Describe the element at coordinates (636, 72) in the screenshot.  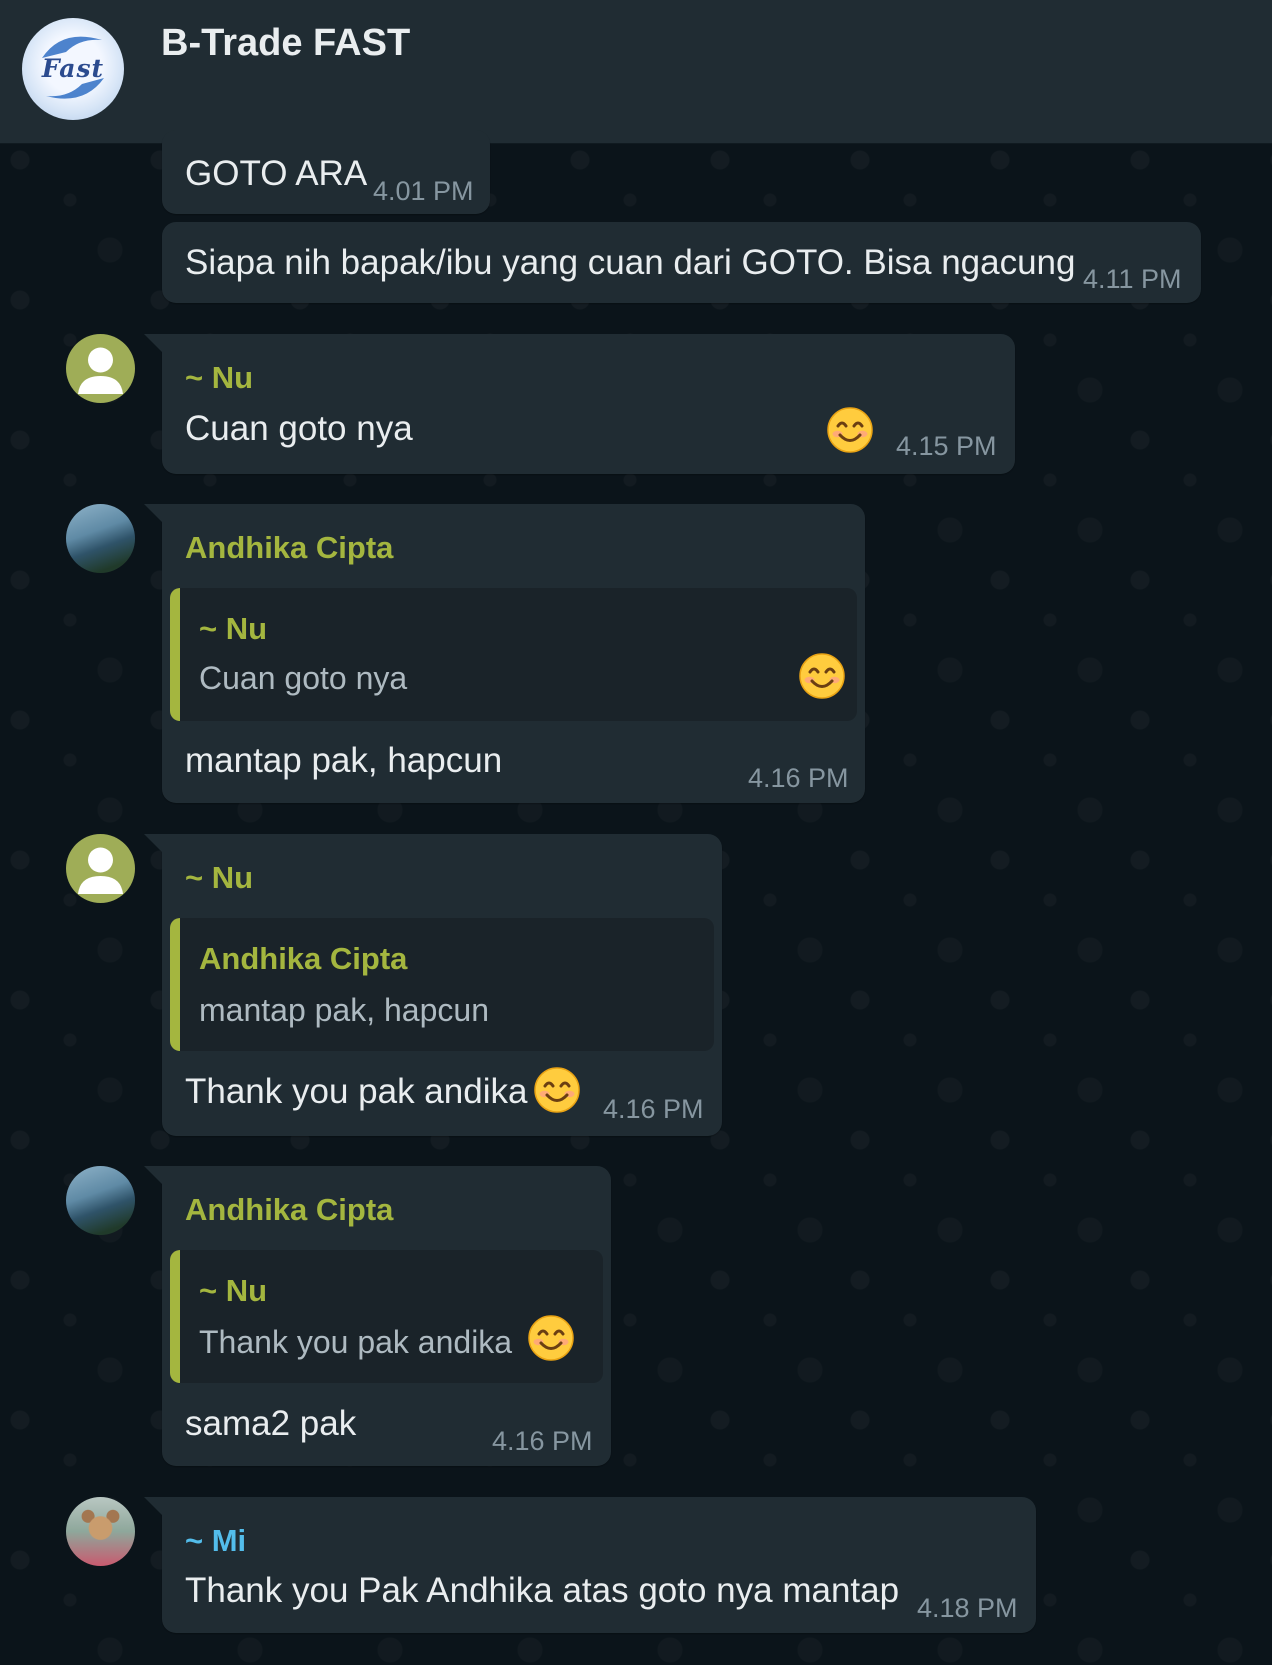
I see `chat-header: Fast B-Trade FAST` at that location.